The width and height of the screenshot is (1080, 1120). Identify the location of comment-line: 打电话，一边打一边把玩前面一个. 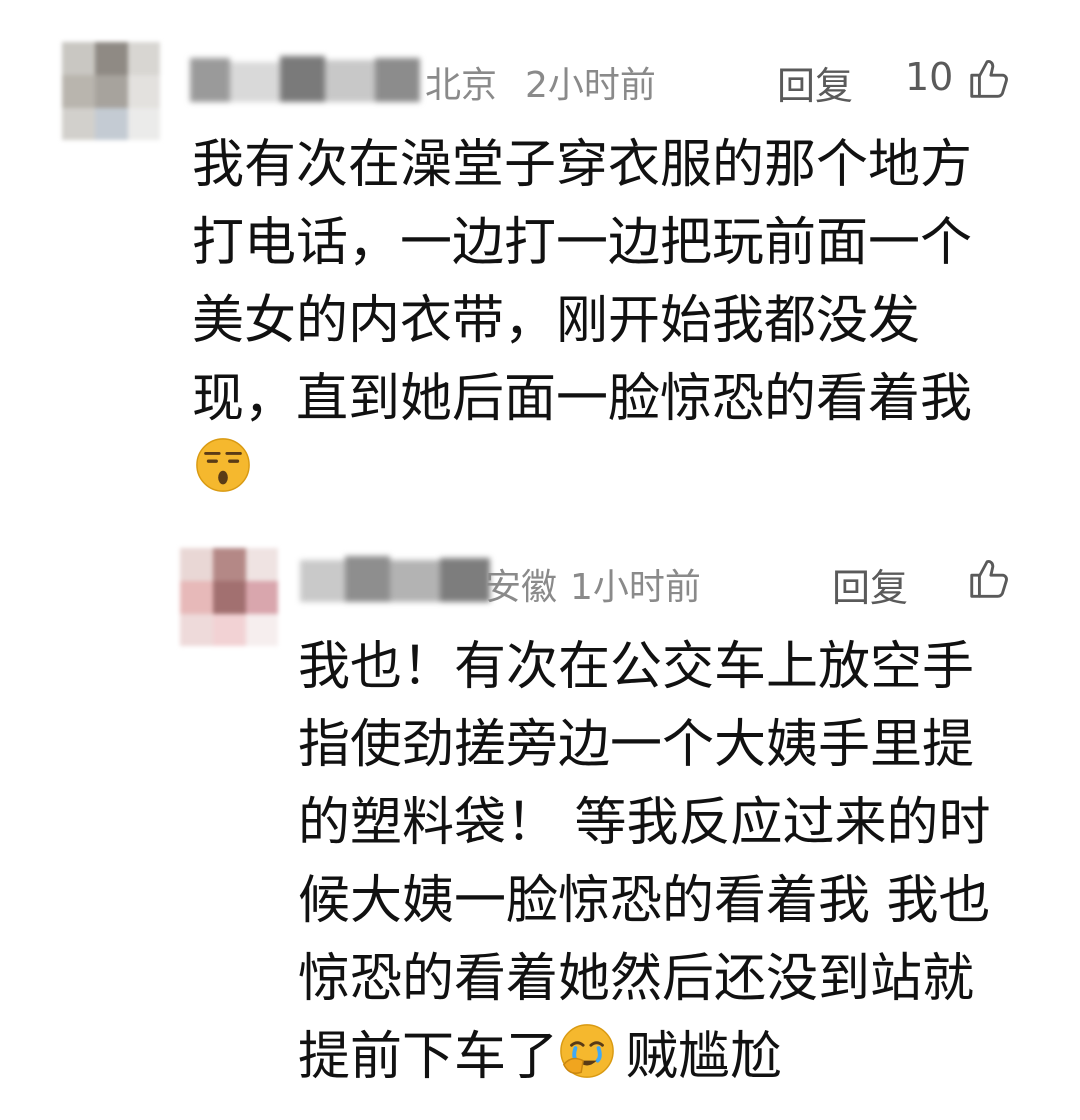
(582, 243).